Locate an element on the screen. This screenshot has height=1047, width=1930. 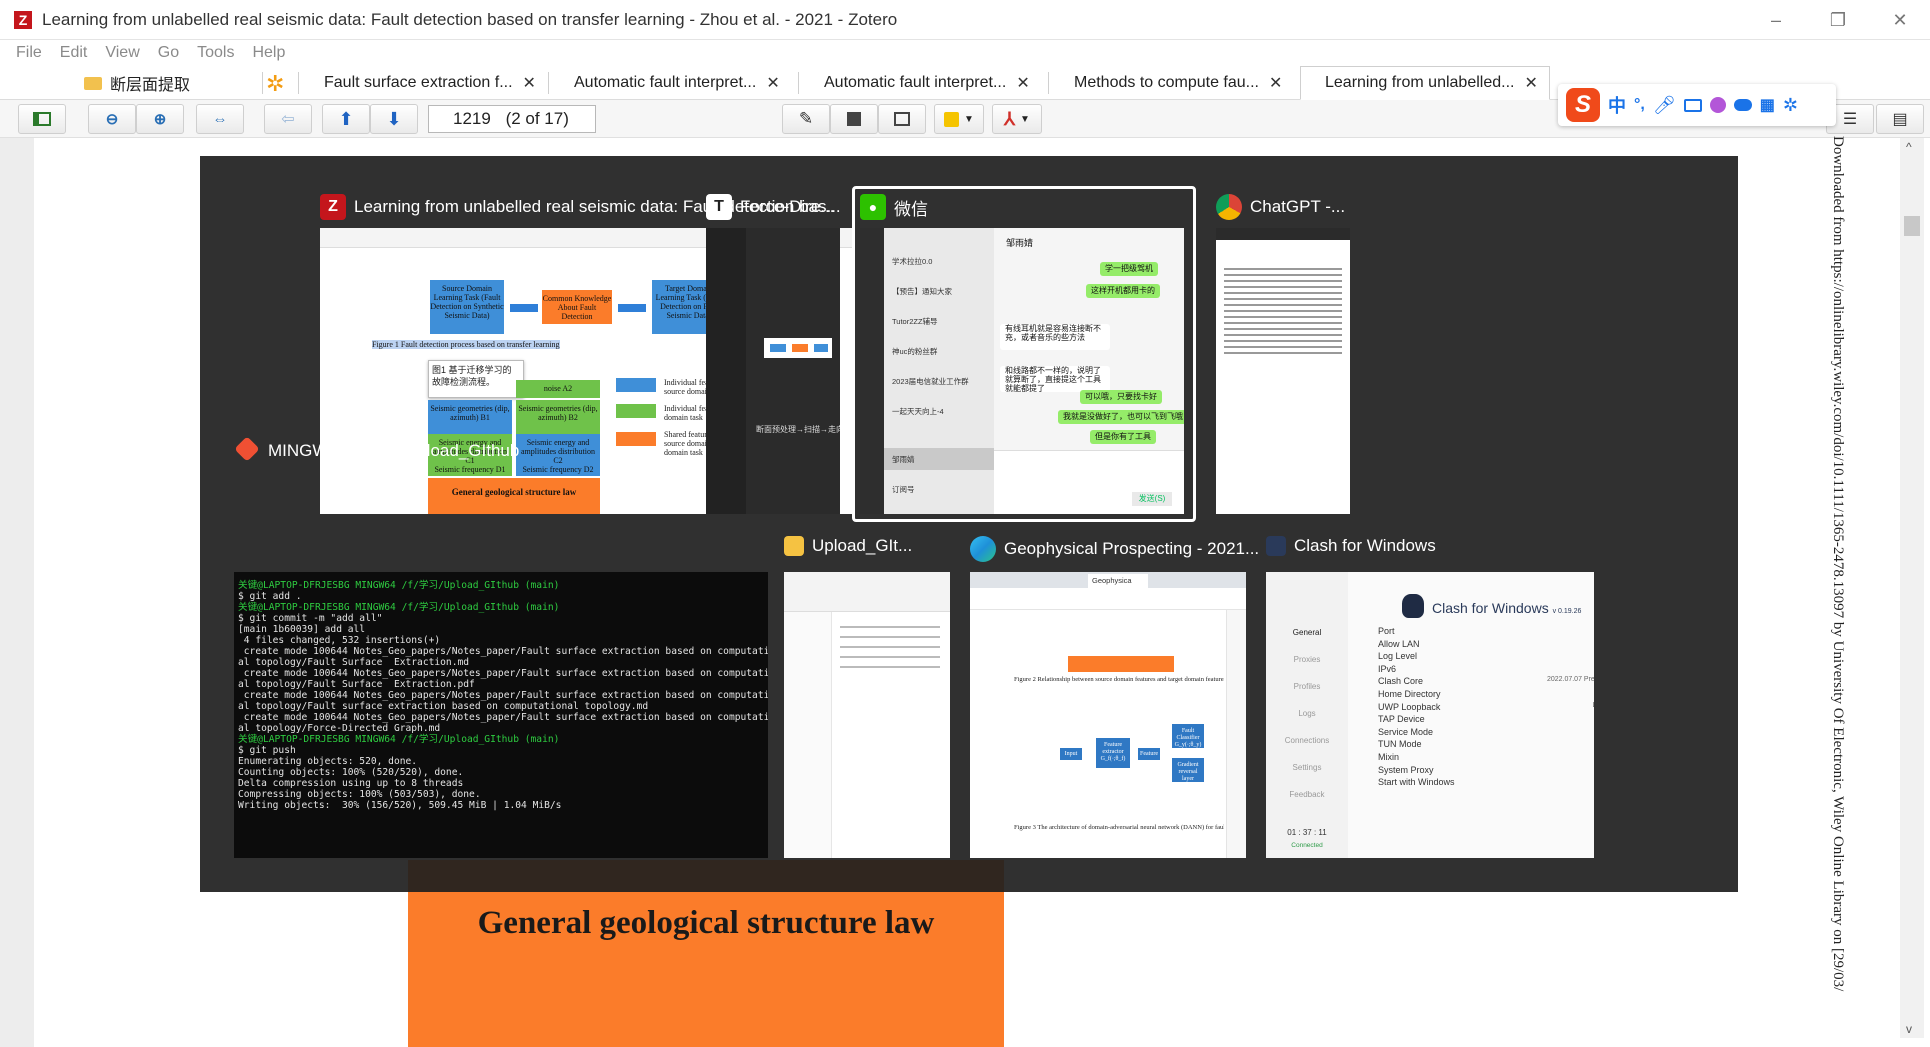
thumbnail-typora: 断面预处理→扫描→走向+倾角 is located at coordinates (773, 371).